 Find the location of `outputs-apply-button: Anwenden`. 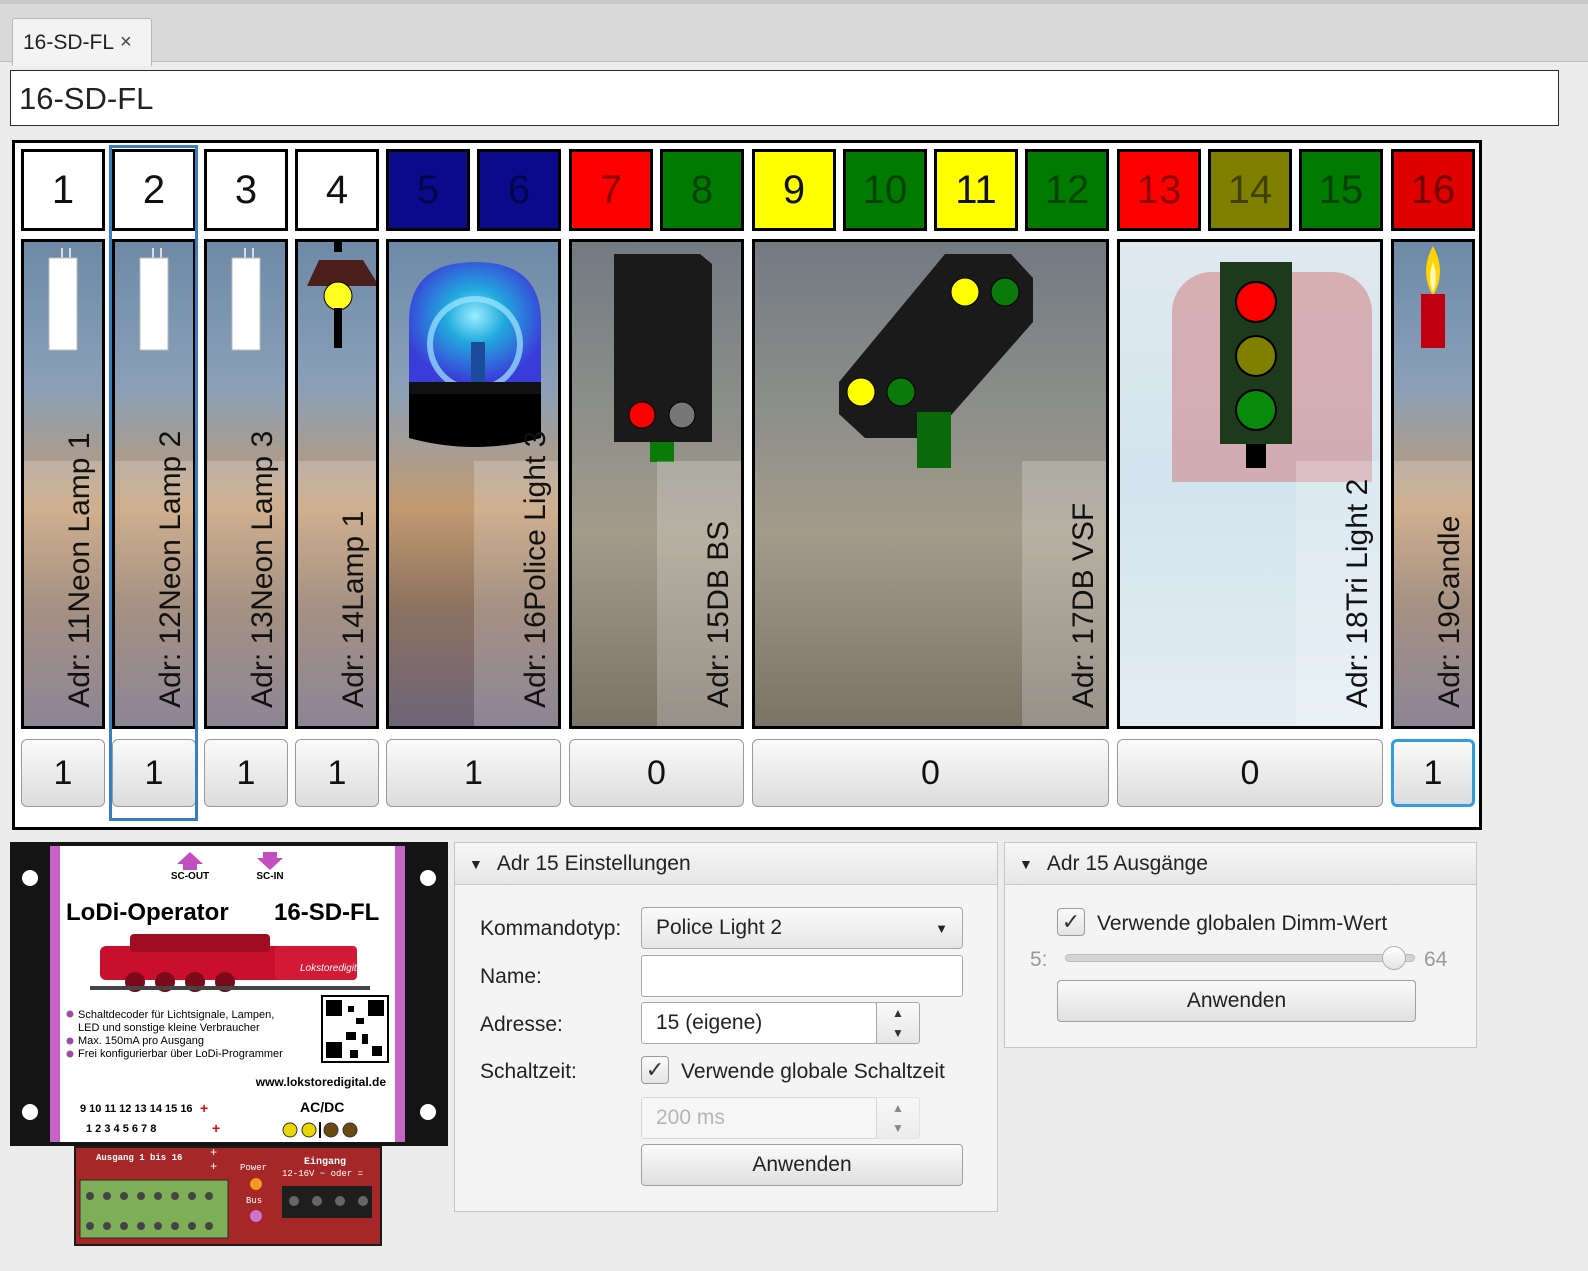

outputs-apply-button: Anwenden is located at coordinates (1236, 1001).